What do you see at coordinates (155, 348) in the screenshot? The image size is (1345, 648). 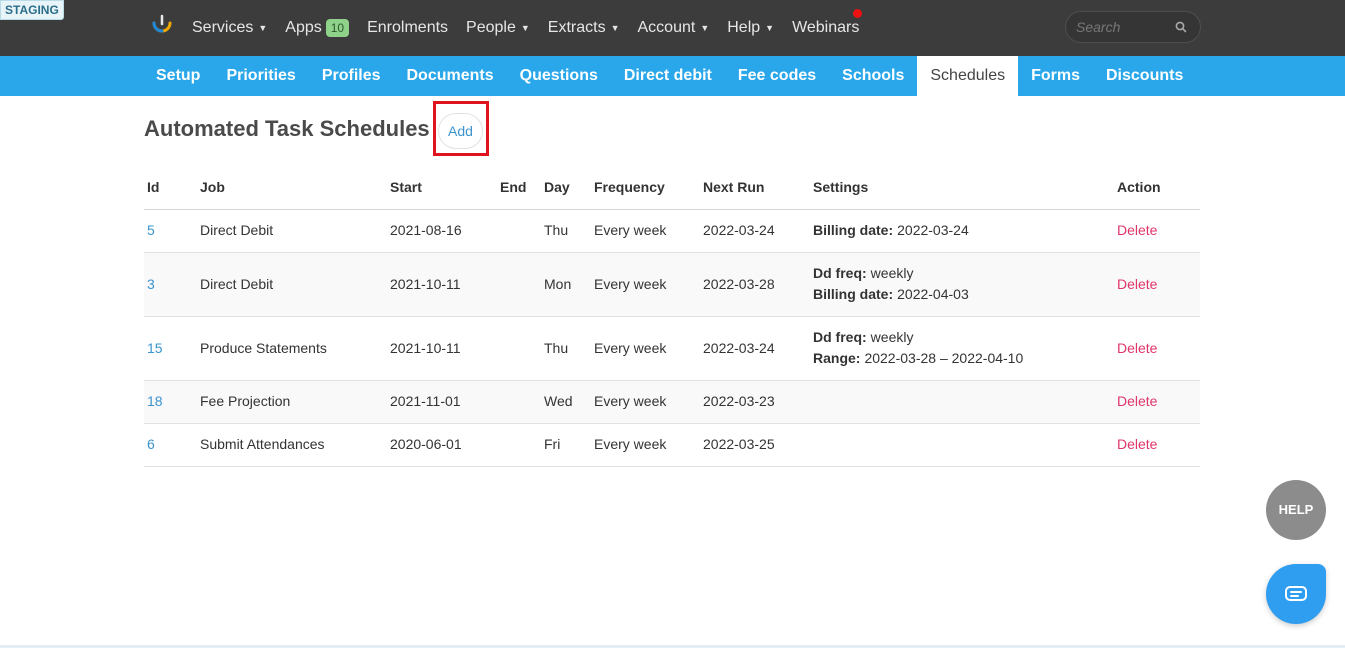 I see `schedule-id-link: 15` at bounding box center [155, 348].